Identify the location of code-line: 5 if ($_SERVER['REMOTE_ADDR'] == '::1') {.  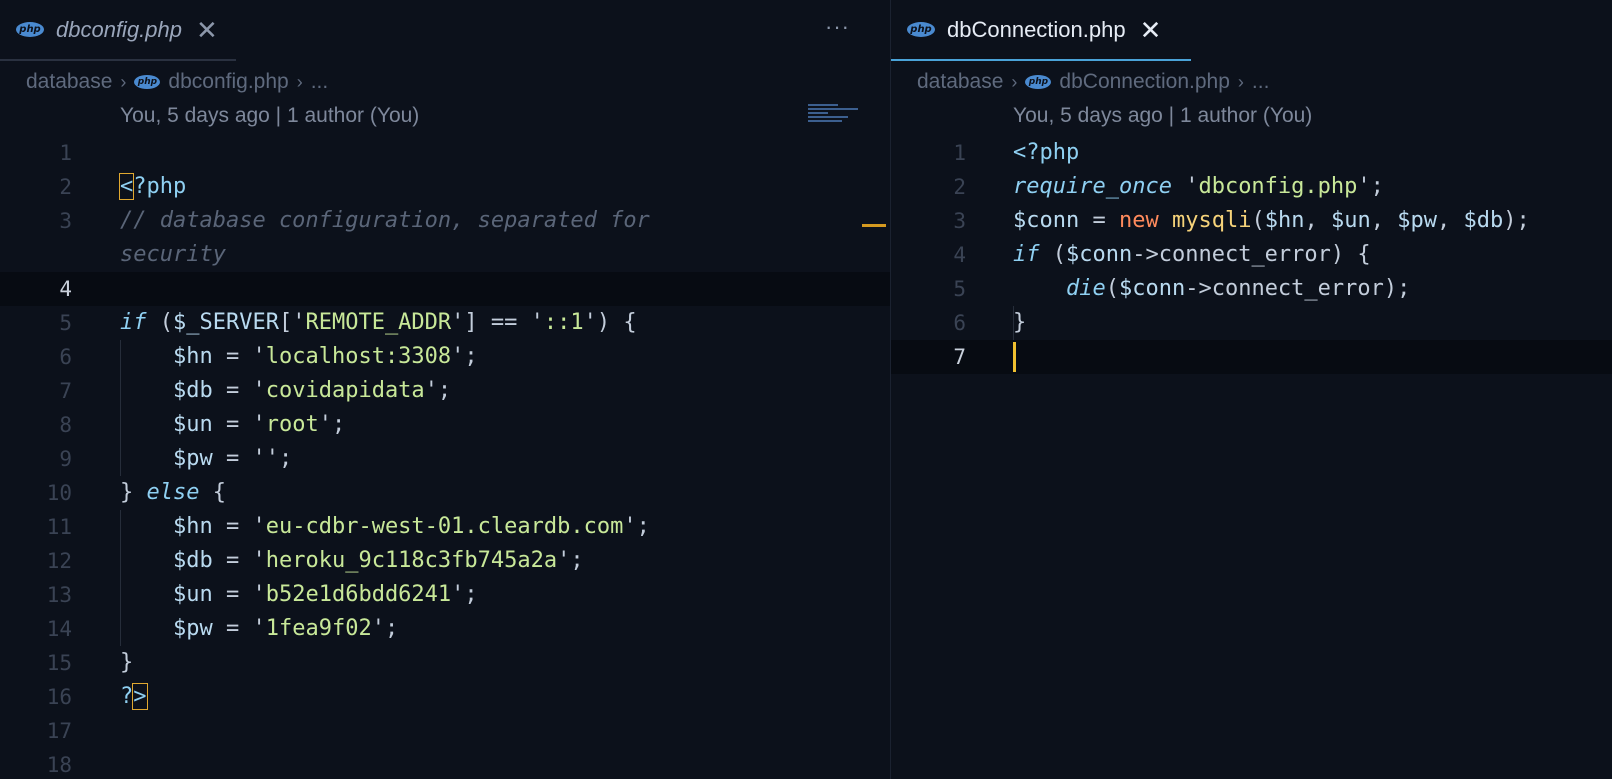
(445, 323).